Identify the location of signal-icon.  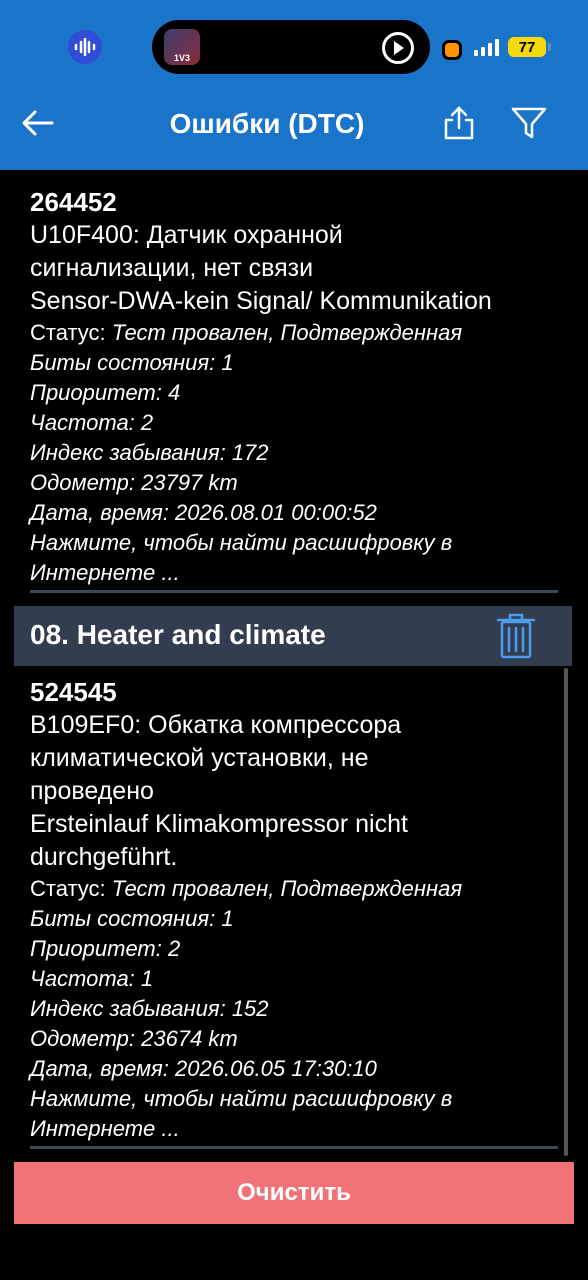
(486, 47).